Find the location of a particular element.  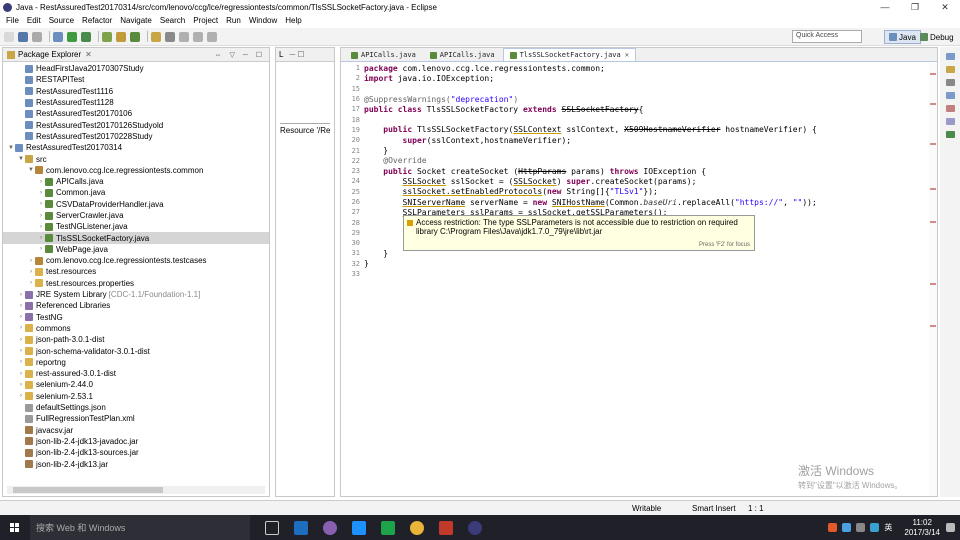

tree-item: › Common.java is located at coordinates (136, 192).